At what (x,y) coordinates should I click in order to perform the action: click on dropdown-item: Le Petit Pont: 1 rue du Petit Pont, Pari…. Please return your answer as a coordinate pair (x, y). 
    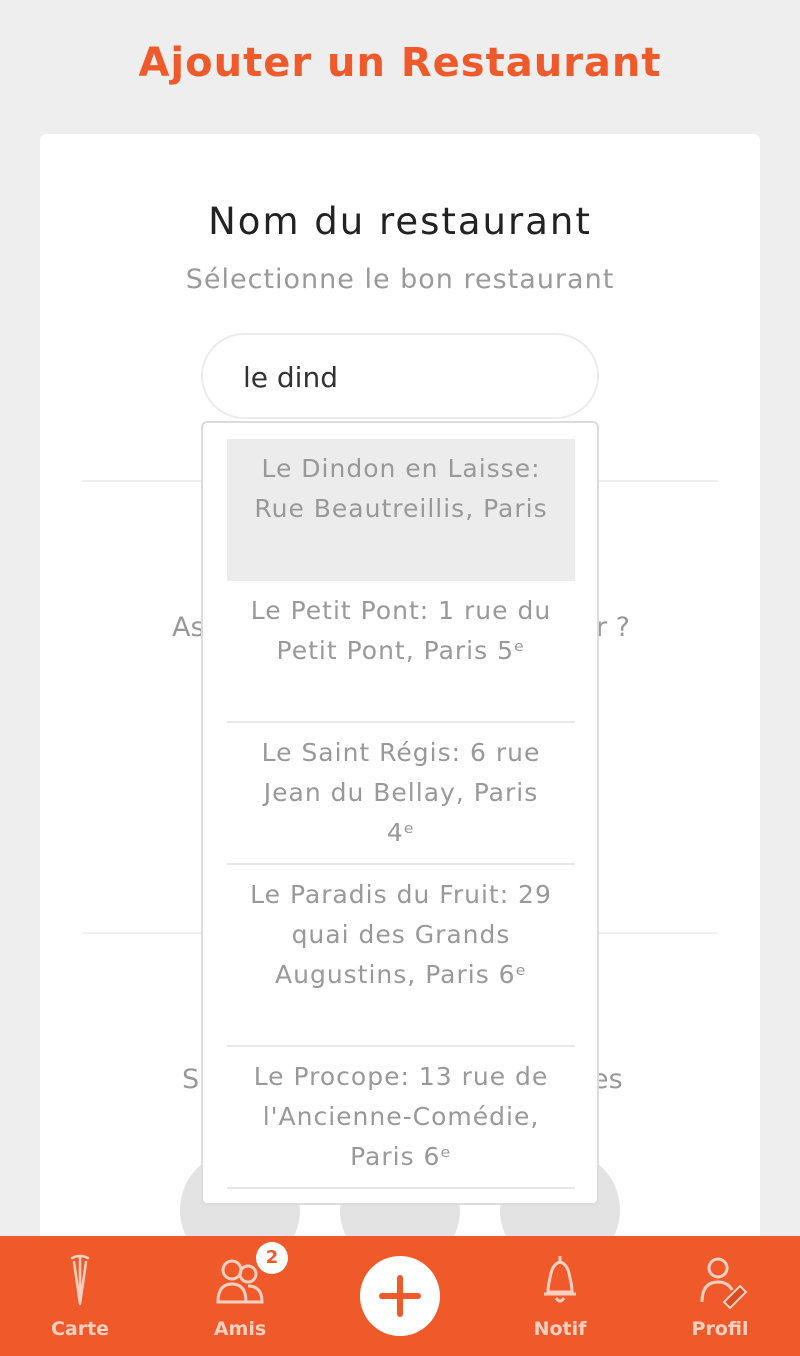
    Looking at the image, I should click on (401, 651).